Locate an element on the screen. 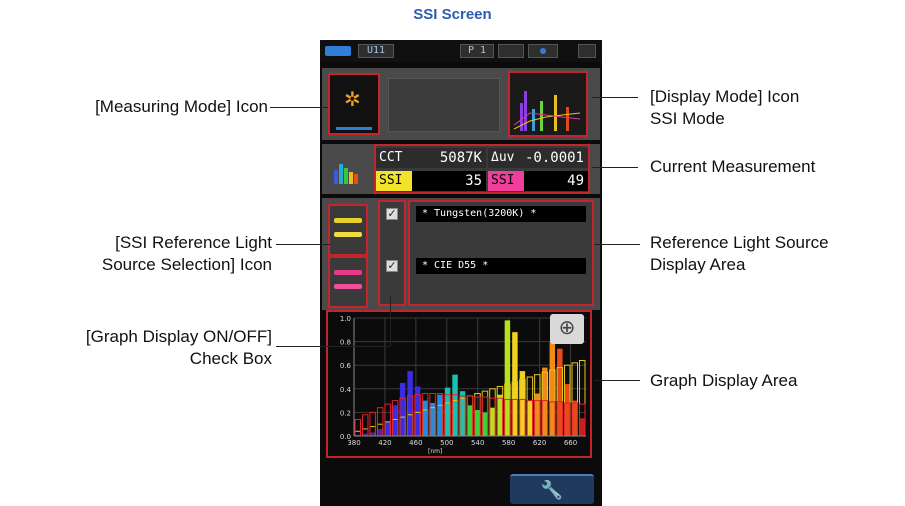  ssi-mode-thumbnail is located at coordinates (548, 104).